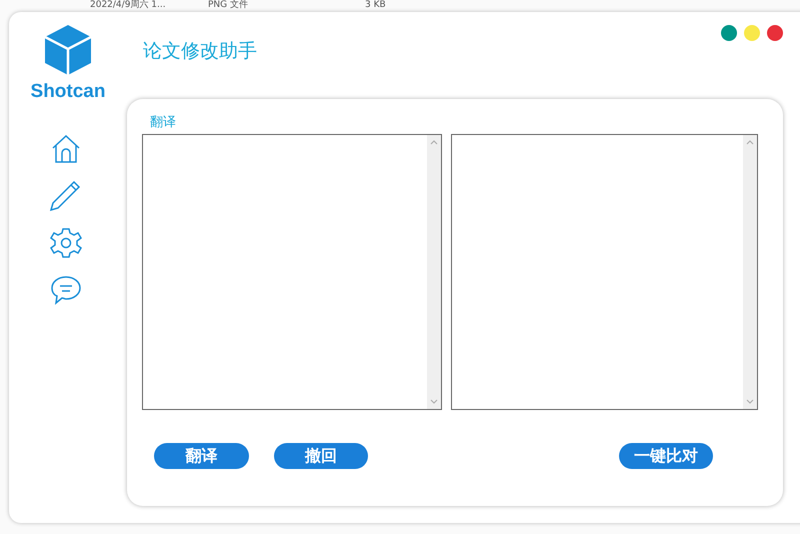  What do you see at coordinates (666, 456) in the screenshot?
I see `compare-button: 一键比对` at bounding box center [666, 456].